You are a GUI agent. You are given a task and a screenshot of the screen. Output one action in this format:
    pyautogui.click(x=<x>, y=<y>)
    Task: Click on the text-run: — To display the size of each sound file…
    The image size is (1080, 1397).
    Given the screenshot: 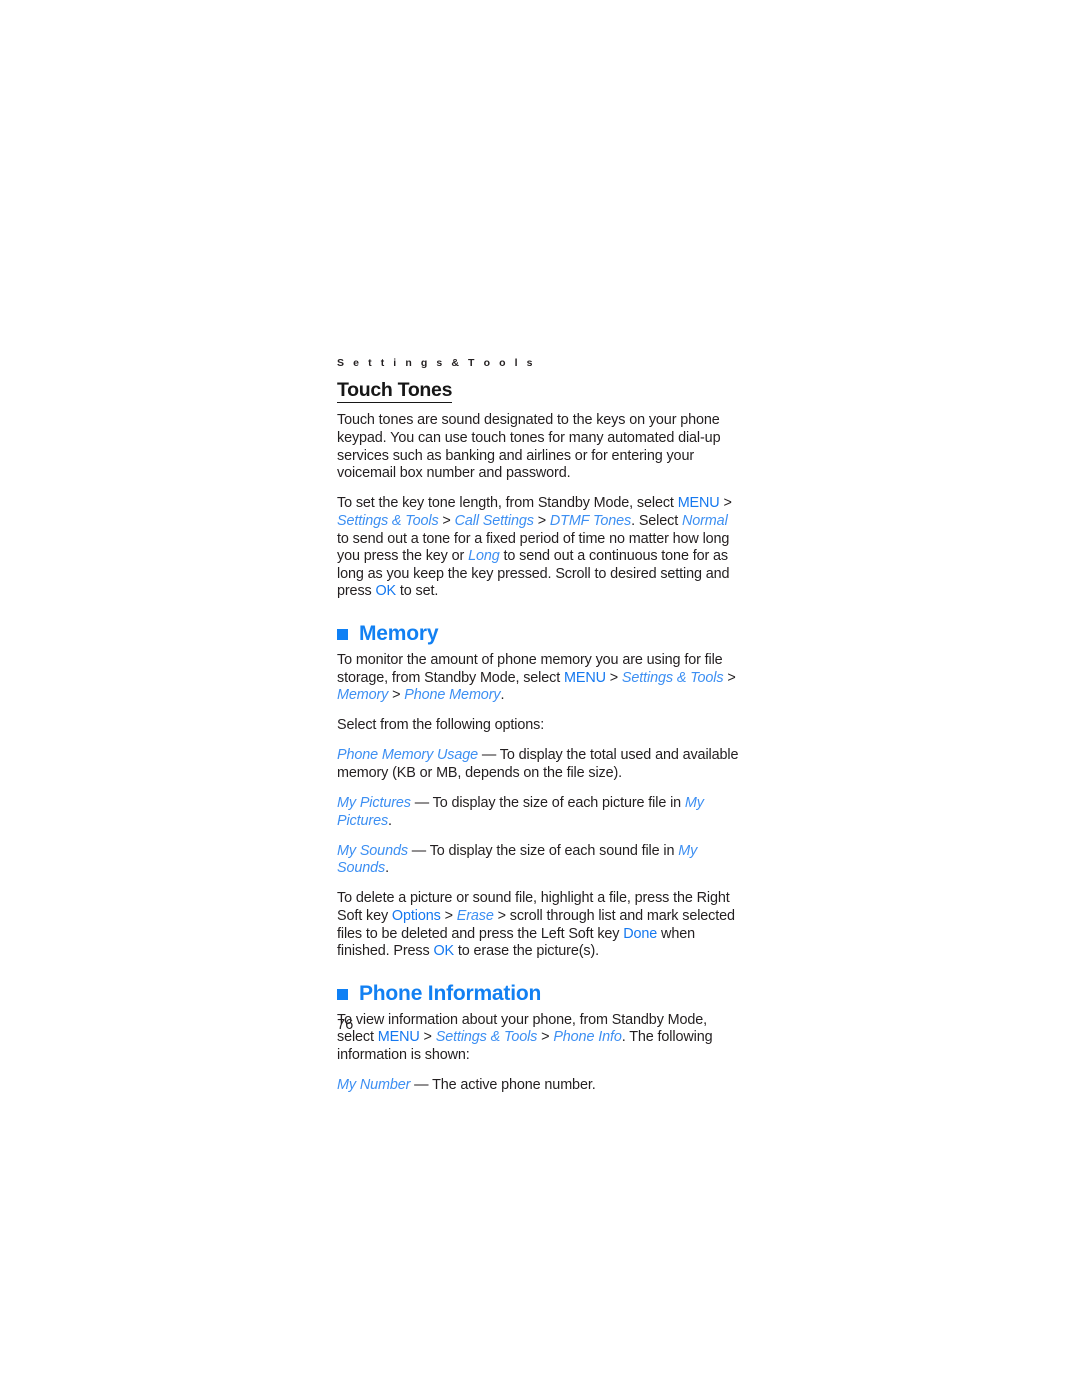 What is the action you would take?
    pyautogui.click(x=543, y=850)
    